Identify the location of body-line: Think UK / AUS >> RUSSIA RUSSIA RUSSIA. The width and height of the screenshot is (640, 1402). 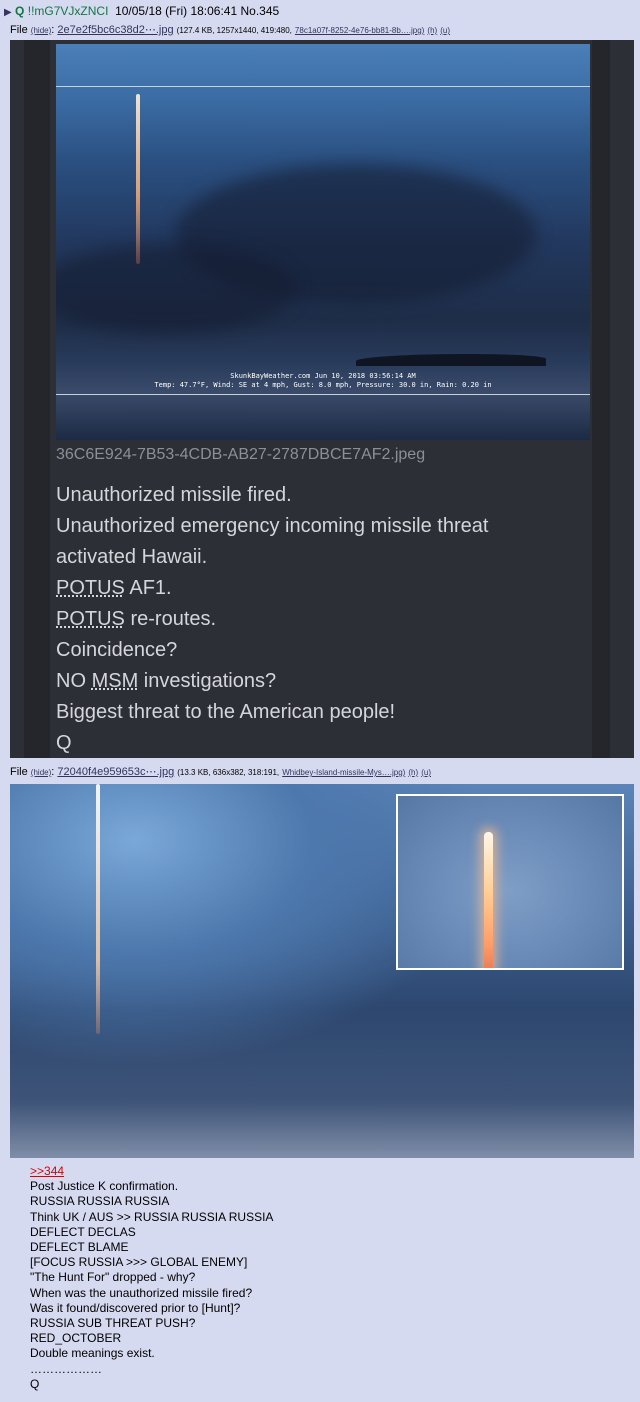
(152, 1216).